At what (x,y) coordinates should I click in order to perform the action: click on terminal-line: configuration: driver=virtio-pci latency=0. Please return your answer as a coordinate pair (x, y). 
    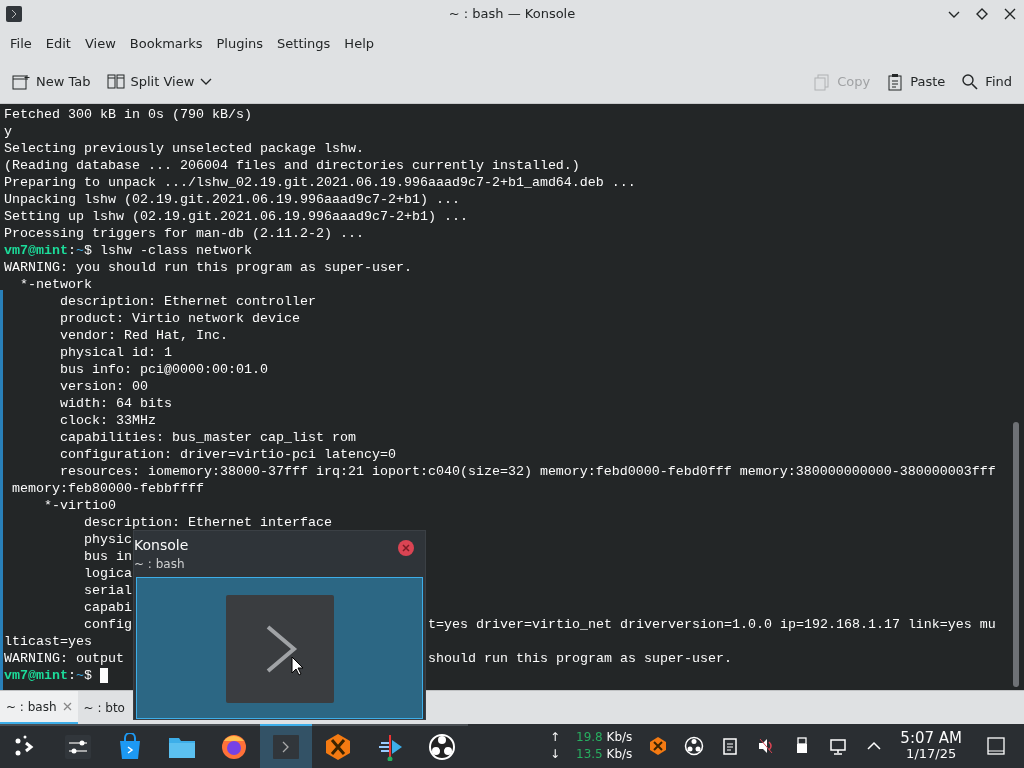
    Looking at the image, I should click on (227, 454).